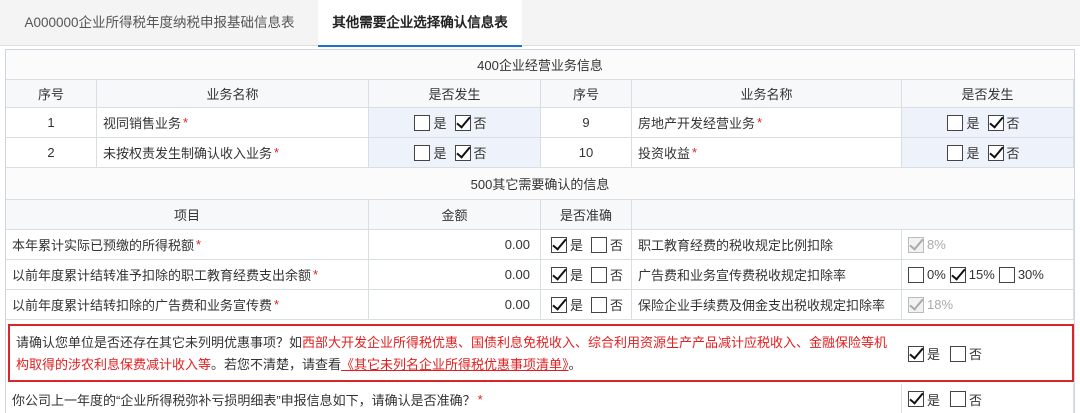 This screenshot has height=413, width=1080. Describe the element at coordinates (51, 94) in the screenshot. I see `header-seq-left: 序号` at that location.